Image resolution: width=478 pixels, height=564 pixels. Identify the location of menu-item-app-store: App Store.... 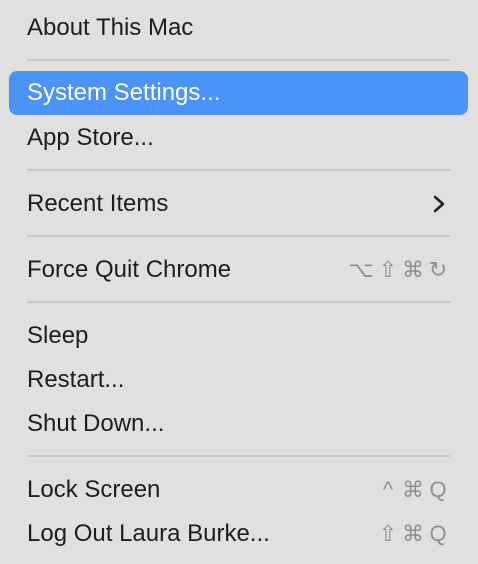
(238, 138).